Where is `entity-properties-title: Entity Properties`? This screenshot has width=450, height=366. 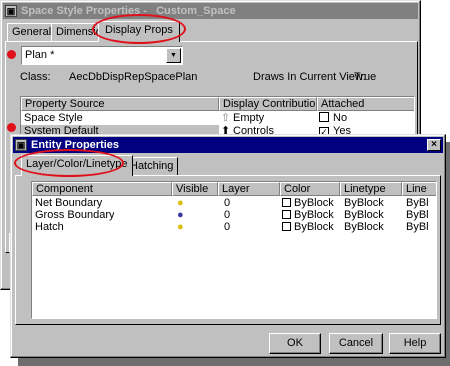 entity-properties-title: Entity Properties is located at coordinates (75, 145).